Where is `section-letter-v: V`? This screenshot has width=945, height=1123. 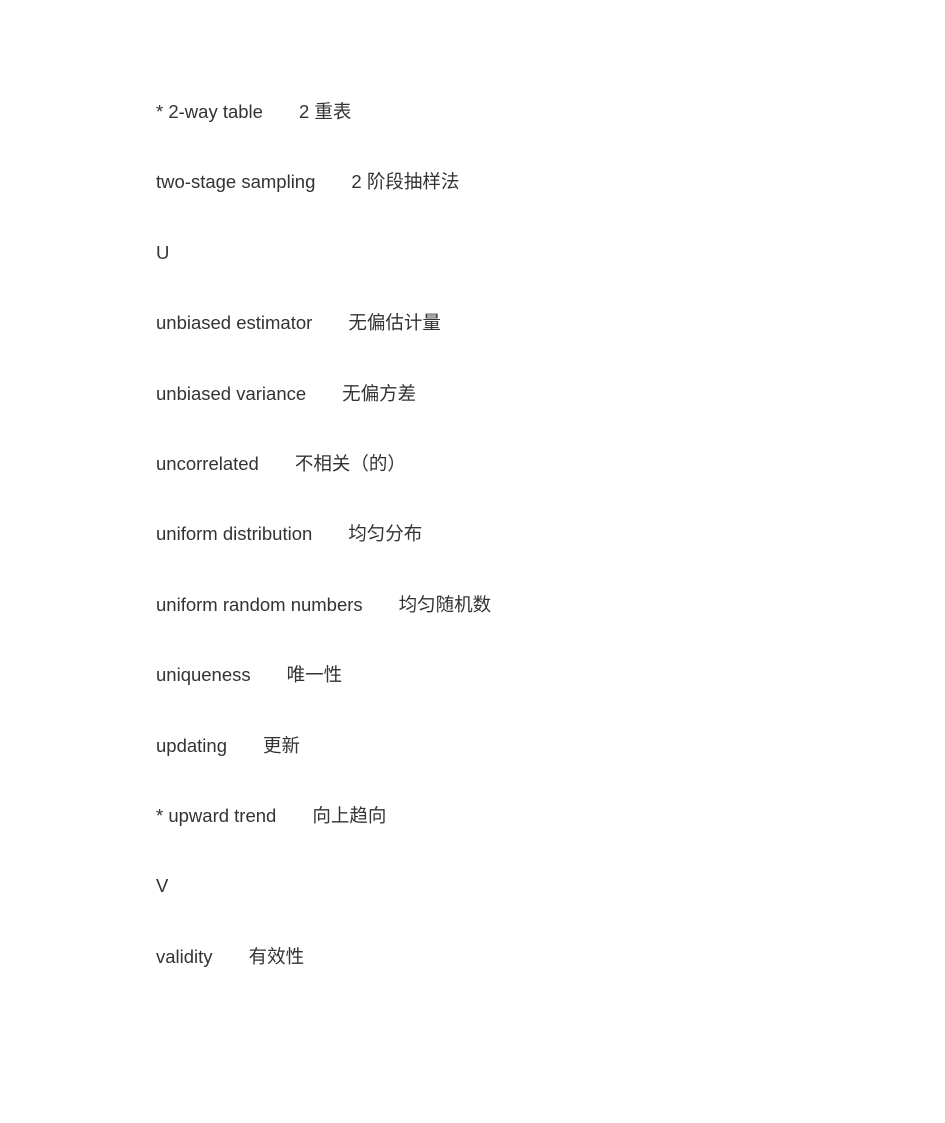
section-letter-v: V is located at coordinates (323, 907).